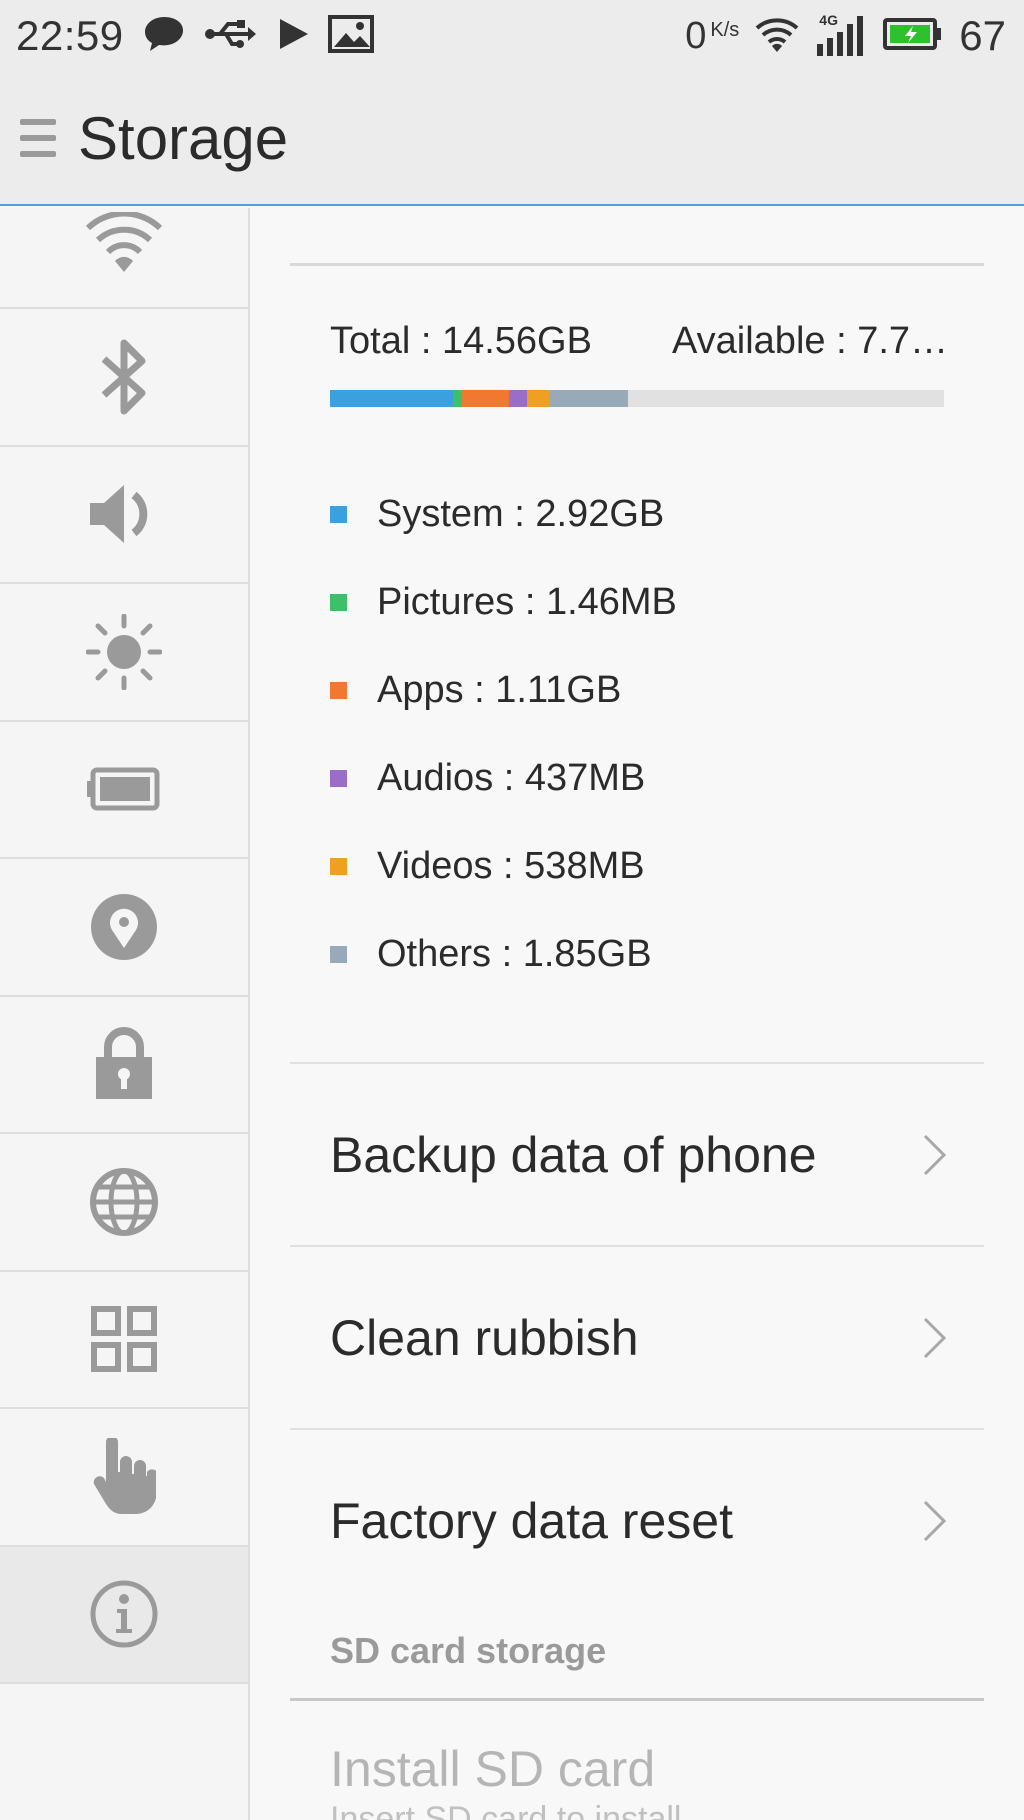  I want to click on sidebar-item-sound, so click(124, 515).